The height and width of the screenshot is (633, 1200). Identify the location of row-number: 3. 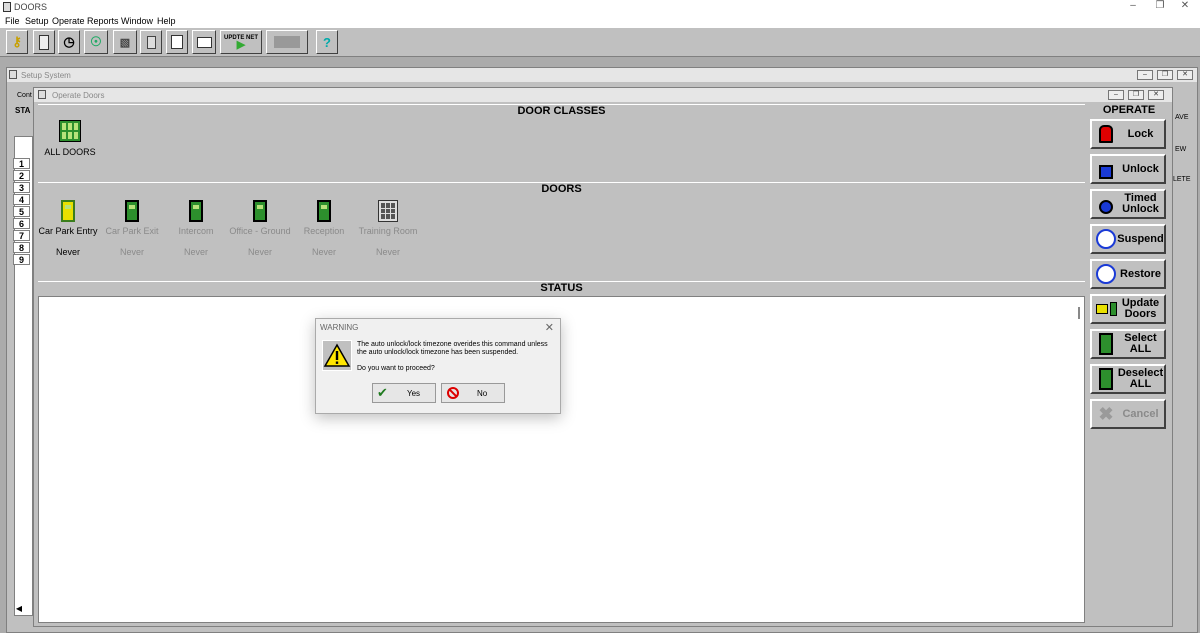
(21, 187).